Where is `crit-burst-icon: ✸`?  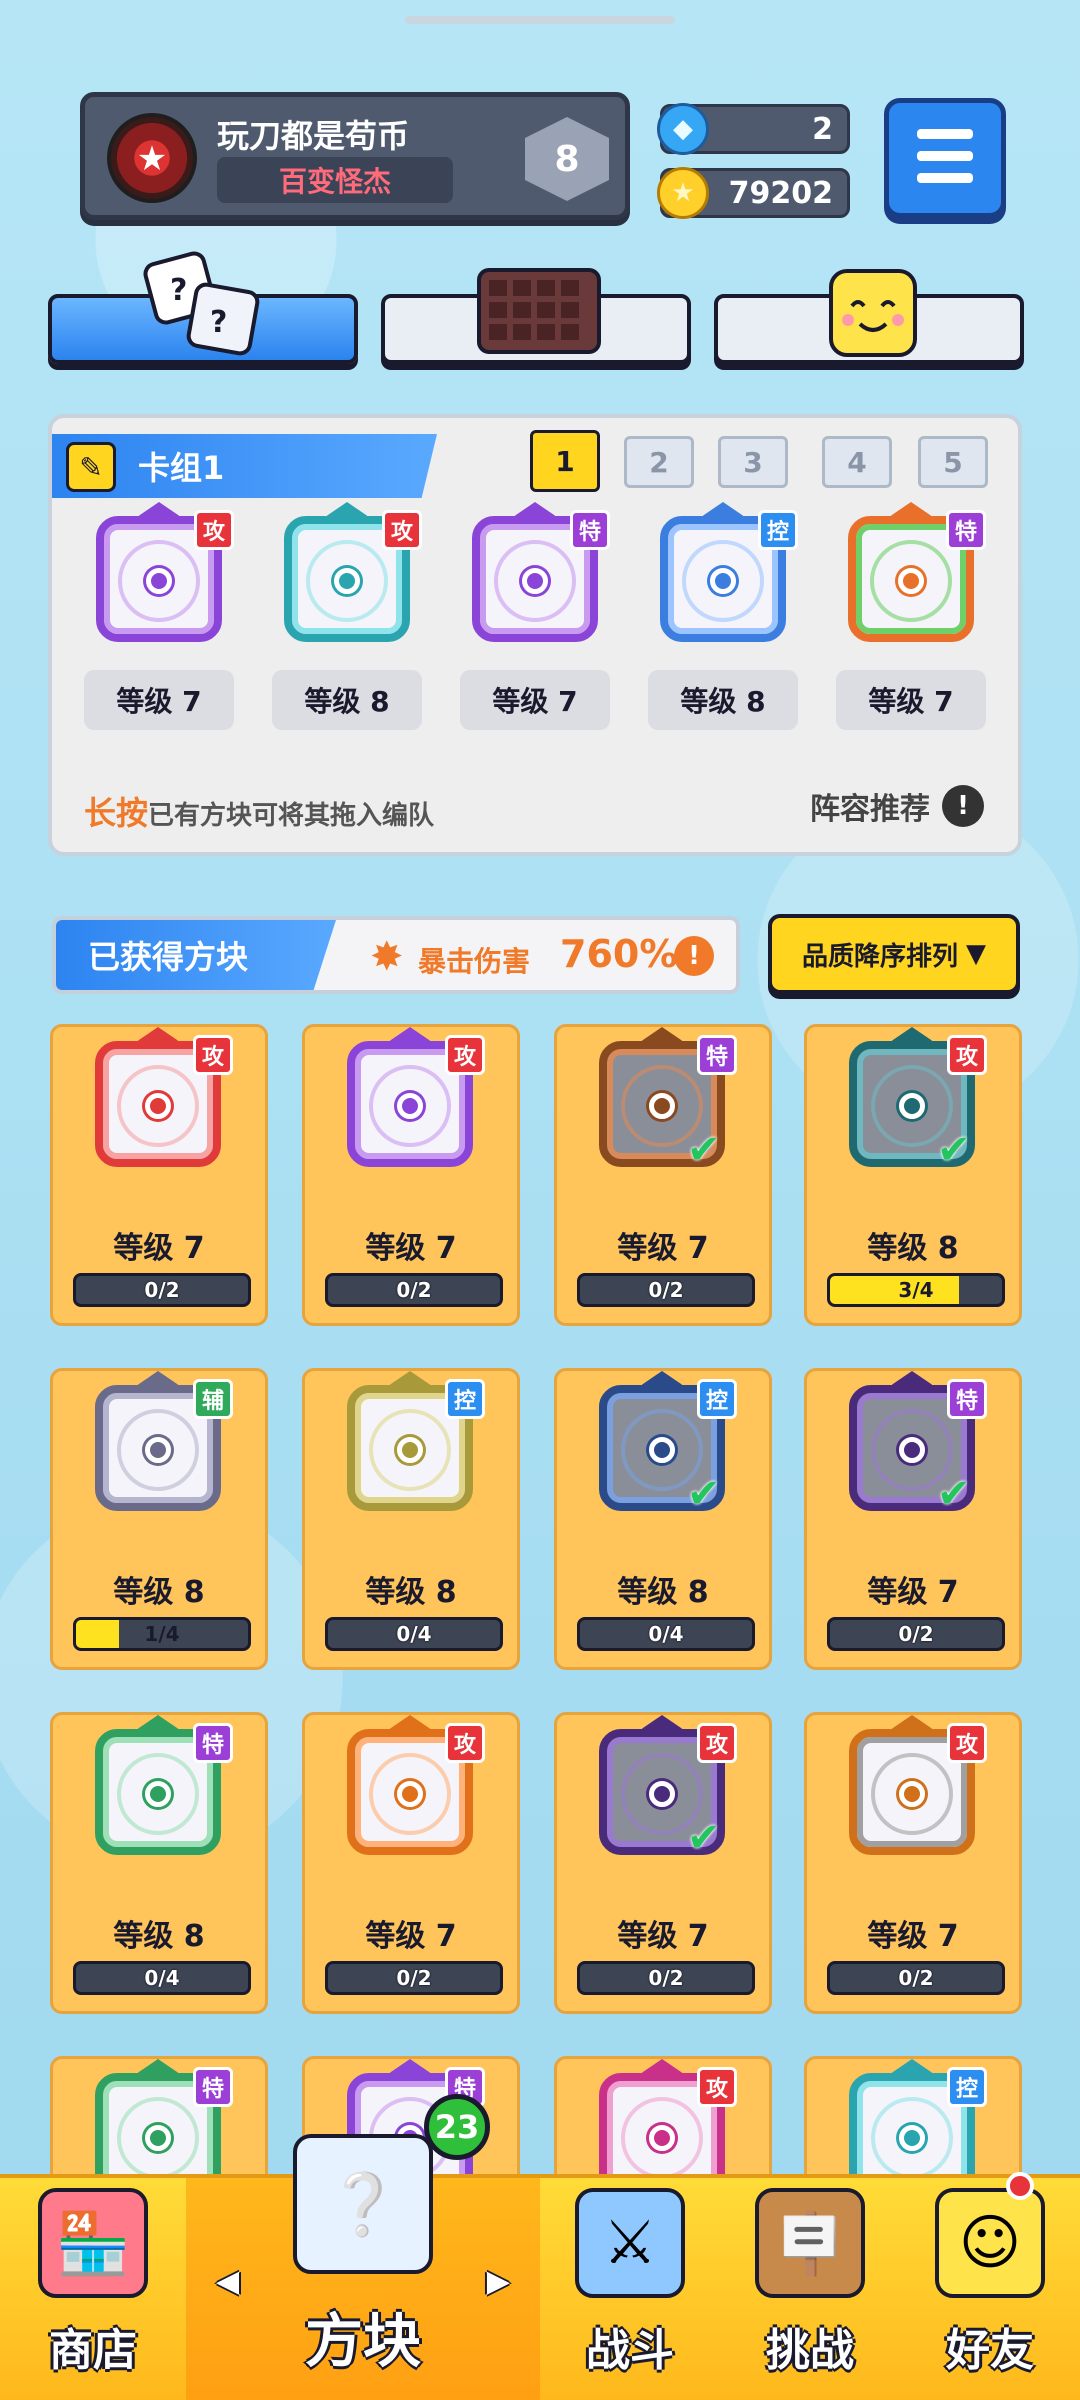
crit-burst-icon: ✸ is located at coordinates (387, 957).